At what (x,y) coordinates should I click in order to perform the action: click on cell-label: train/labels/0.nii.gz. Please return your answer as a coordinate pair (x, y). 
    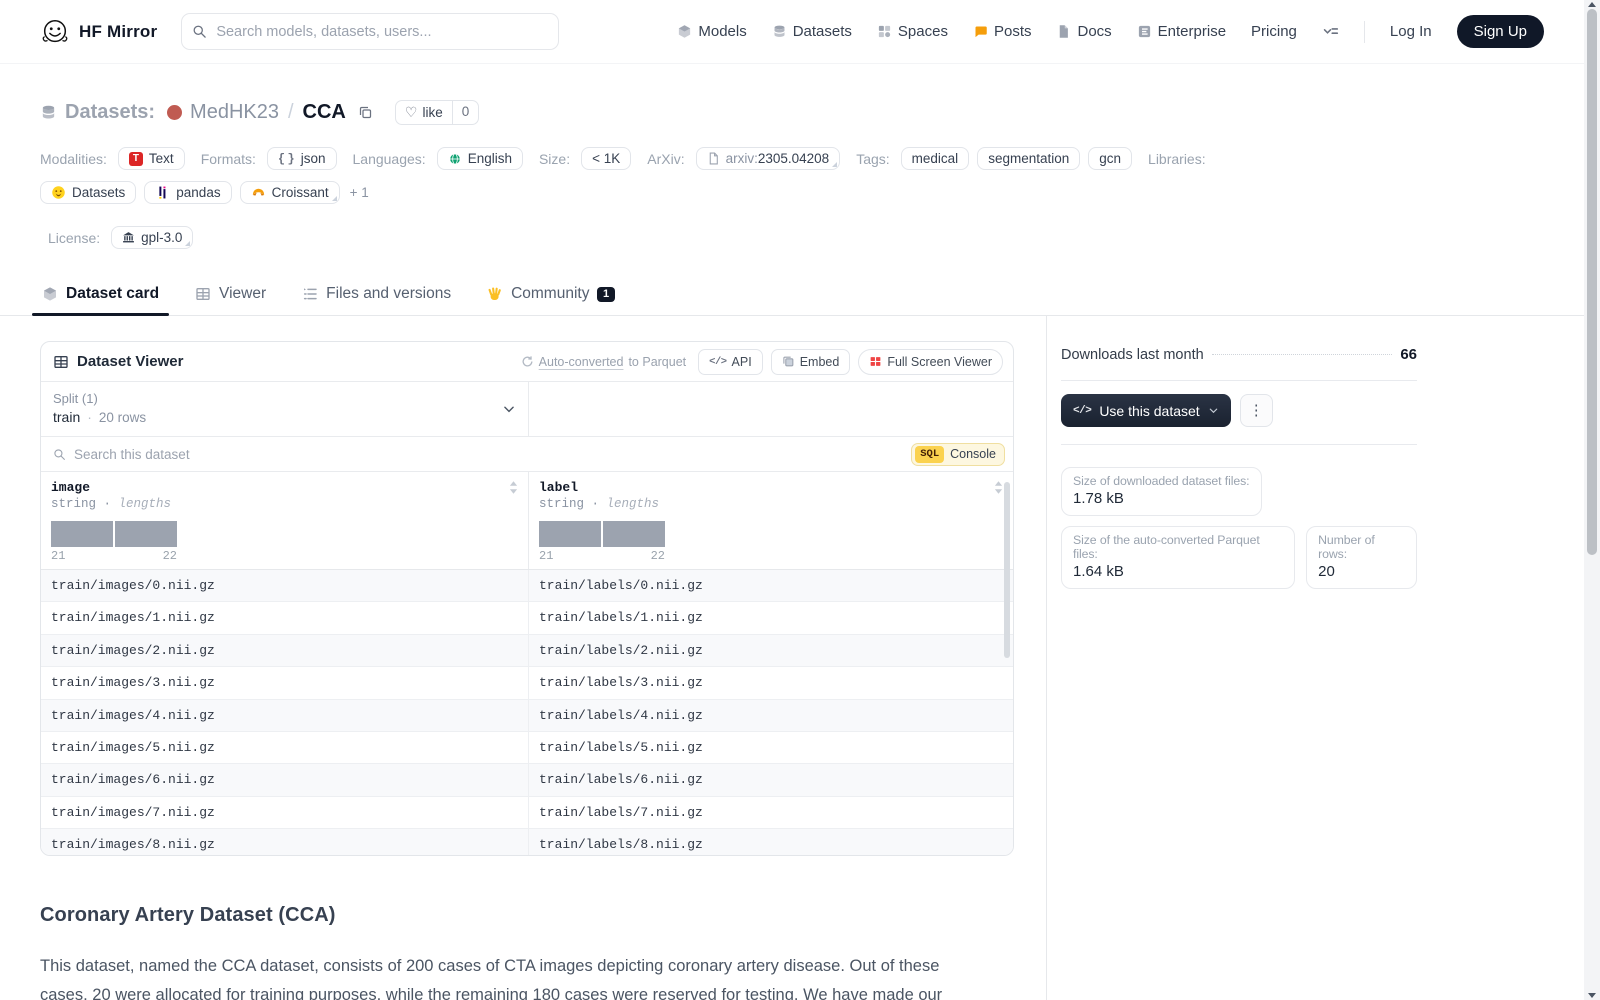
    Looking at the image, I should click on (771, 585).